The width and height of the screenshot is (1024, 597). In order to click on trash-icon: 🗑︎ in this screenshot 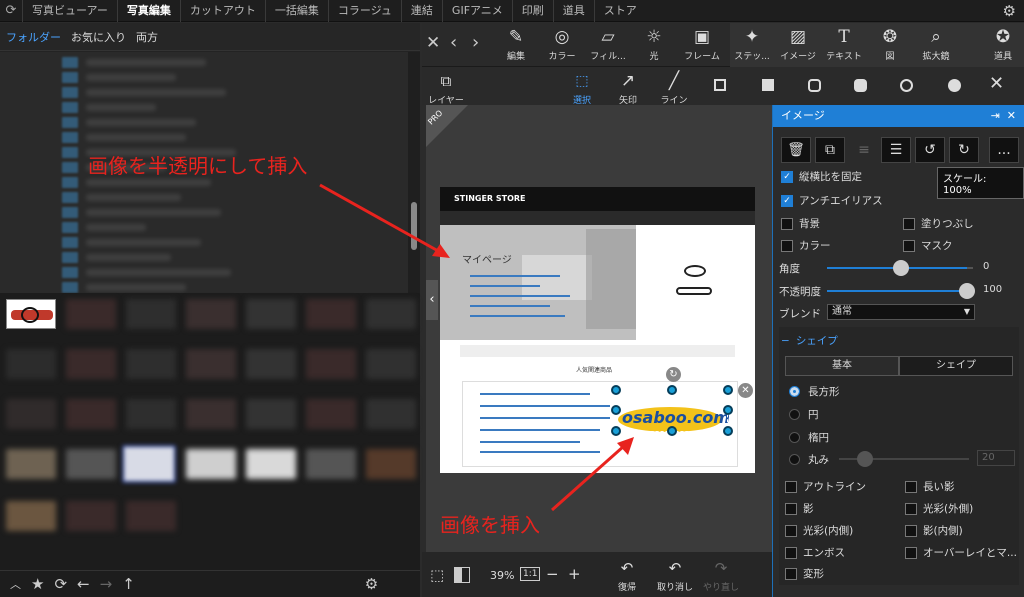, I will do `click(796, 150)`.